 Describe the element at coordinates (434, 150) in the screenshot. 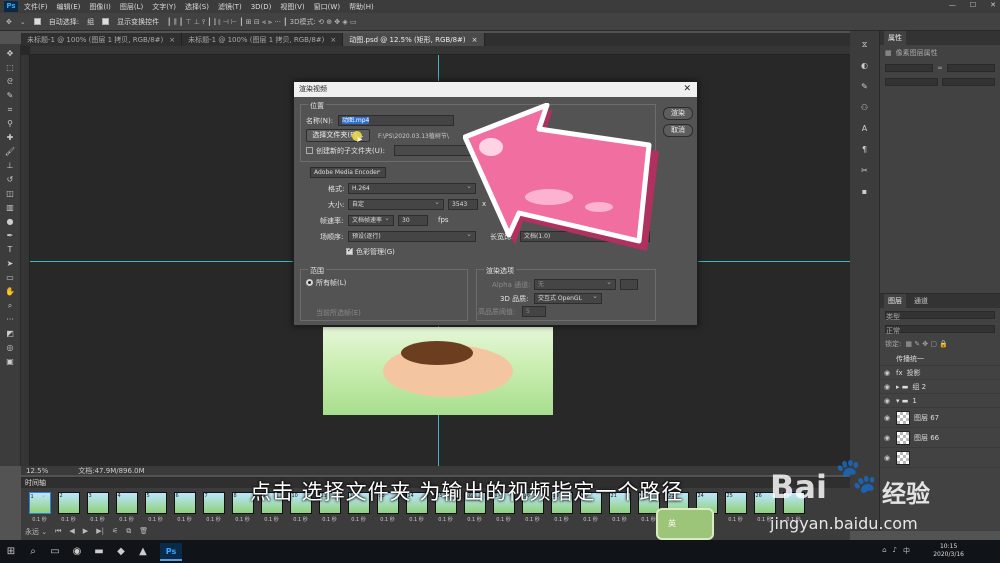

I see `subfolder-input` at that location.